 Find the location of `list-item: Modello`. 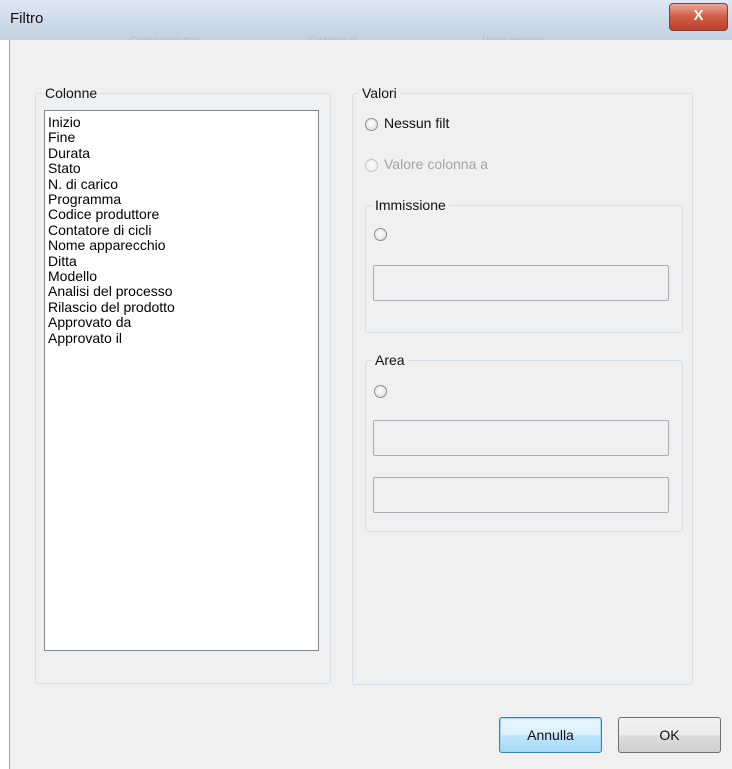

list-item: Modello is located at coordinates (183, 276).